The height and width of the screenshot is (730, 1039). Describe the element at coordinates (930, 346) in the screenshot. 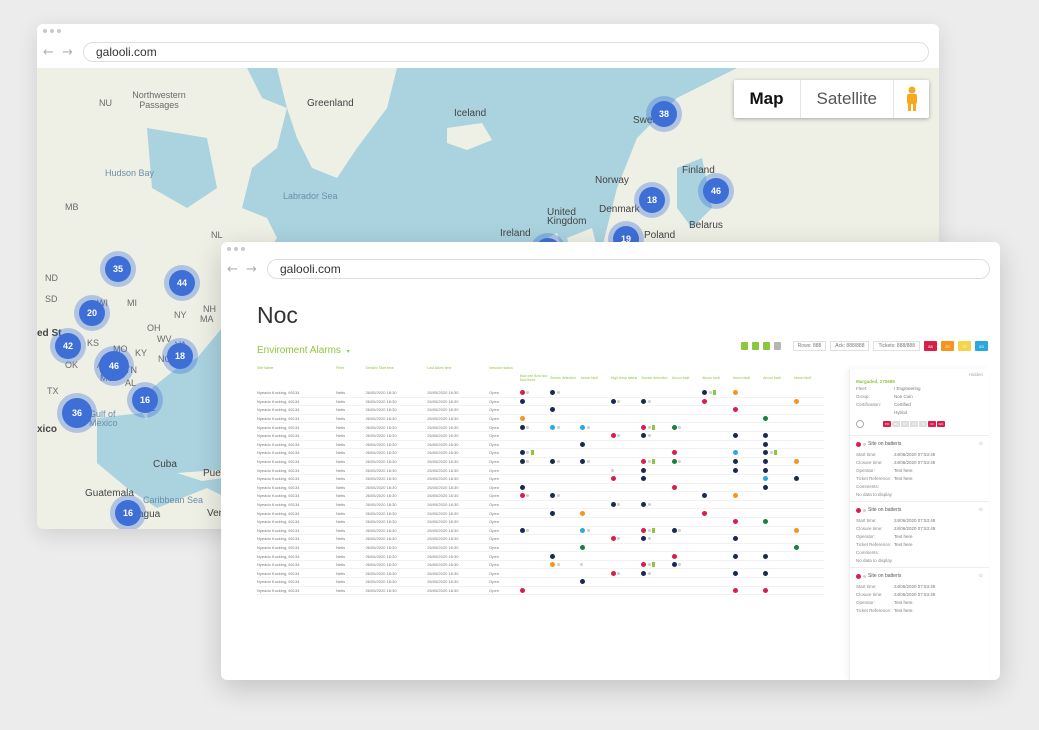

I see `severity-chip: 88` at that location.